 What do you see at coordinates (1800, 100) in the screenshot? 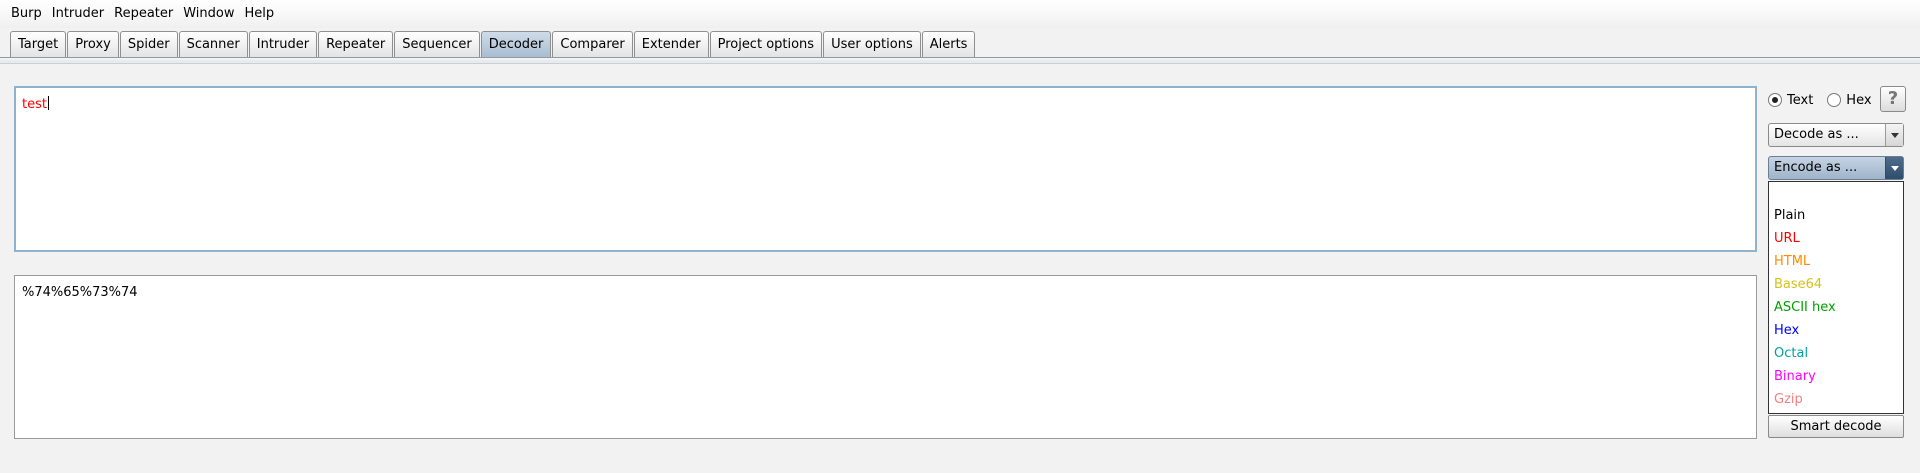
I see `text-radio-label: Text` at bounding box center [1800, 100].